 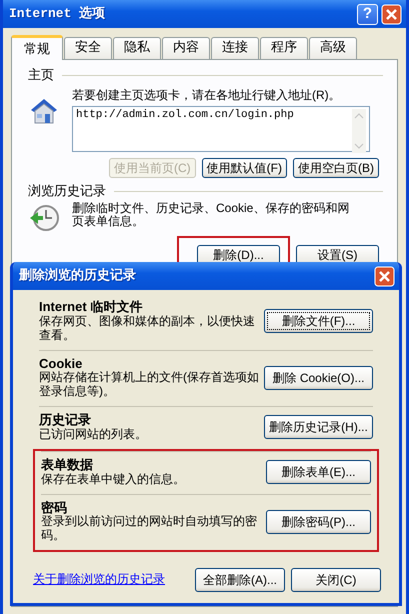 I want to click on section-heading: 主页, so click(x=41, y=75).